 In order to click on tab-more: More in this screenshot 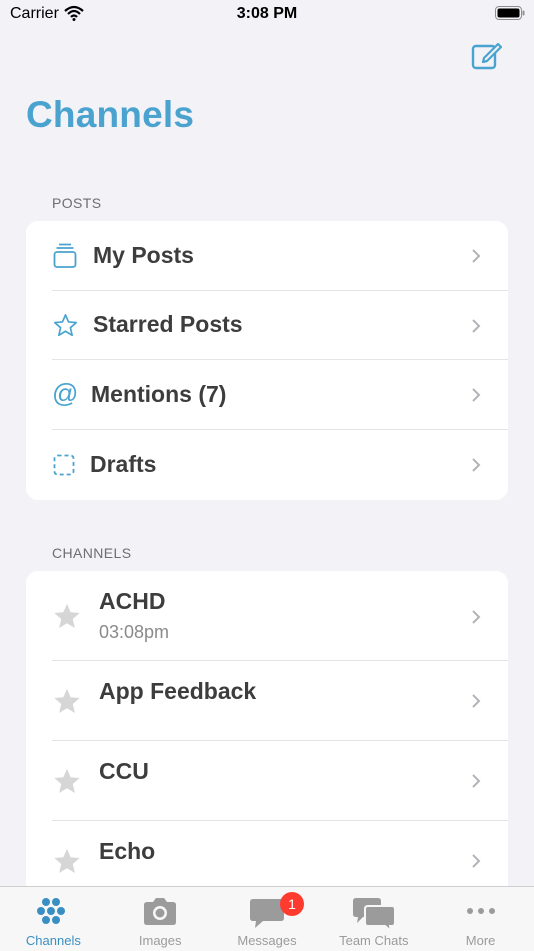, I will do `click(480, 919)`.